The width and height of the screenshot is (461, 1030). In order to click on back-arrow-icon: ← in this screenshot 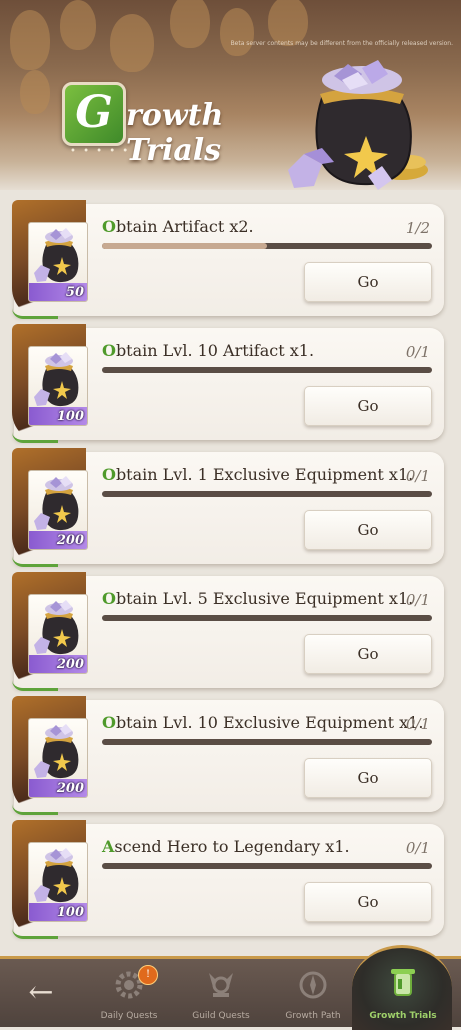, I will do `click(41, 993)`.